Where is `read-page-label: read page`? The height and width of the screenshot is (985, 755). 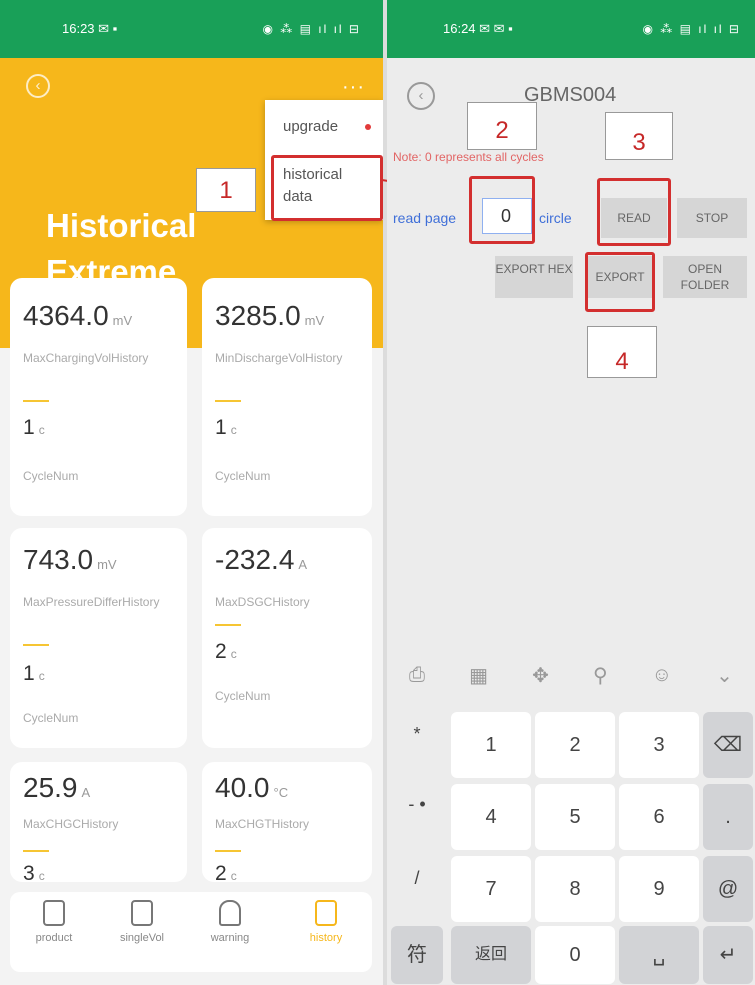
read-page-label: read page is located at coordinates (425, 218).